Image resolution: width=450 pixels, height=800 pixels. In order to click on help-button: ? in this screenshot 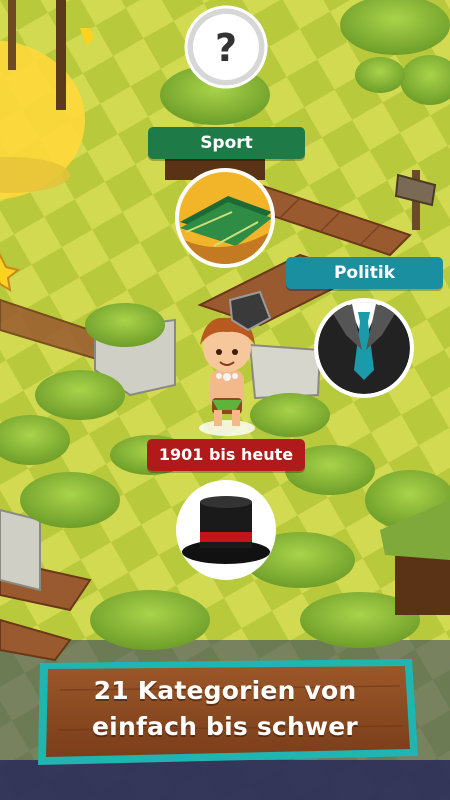, I will do `click(226, 47)`.